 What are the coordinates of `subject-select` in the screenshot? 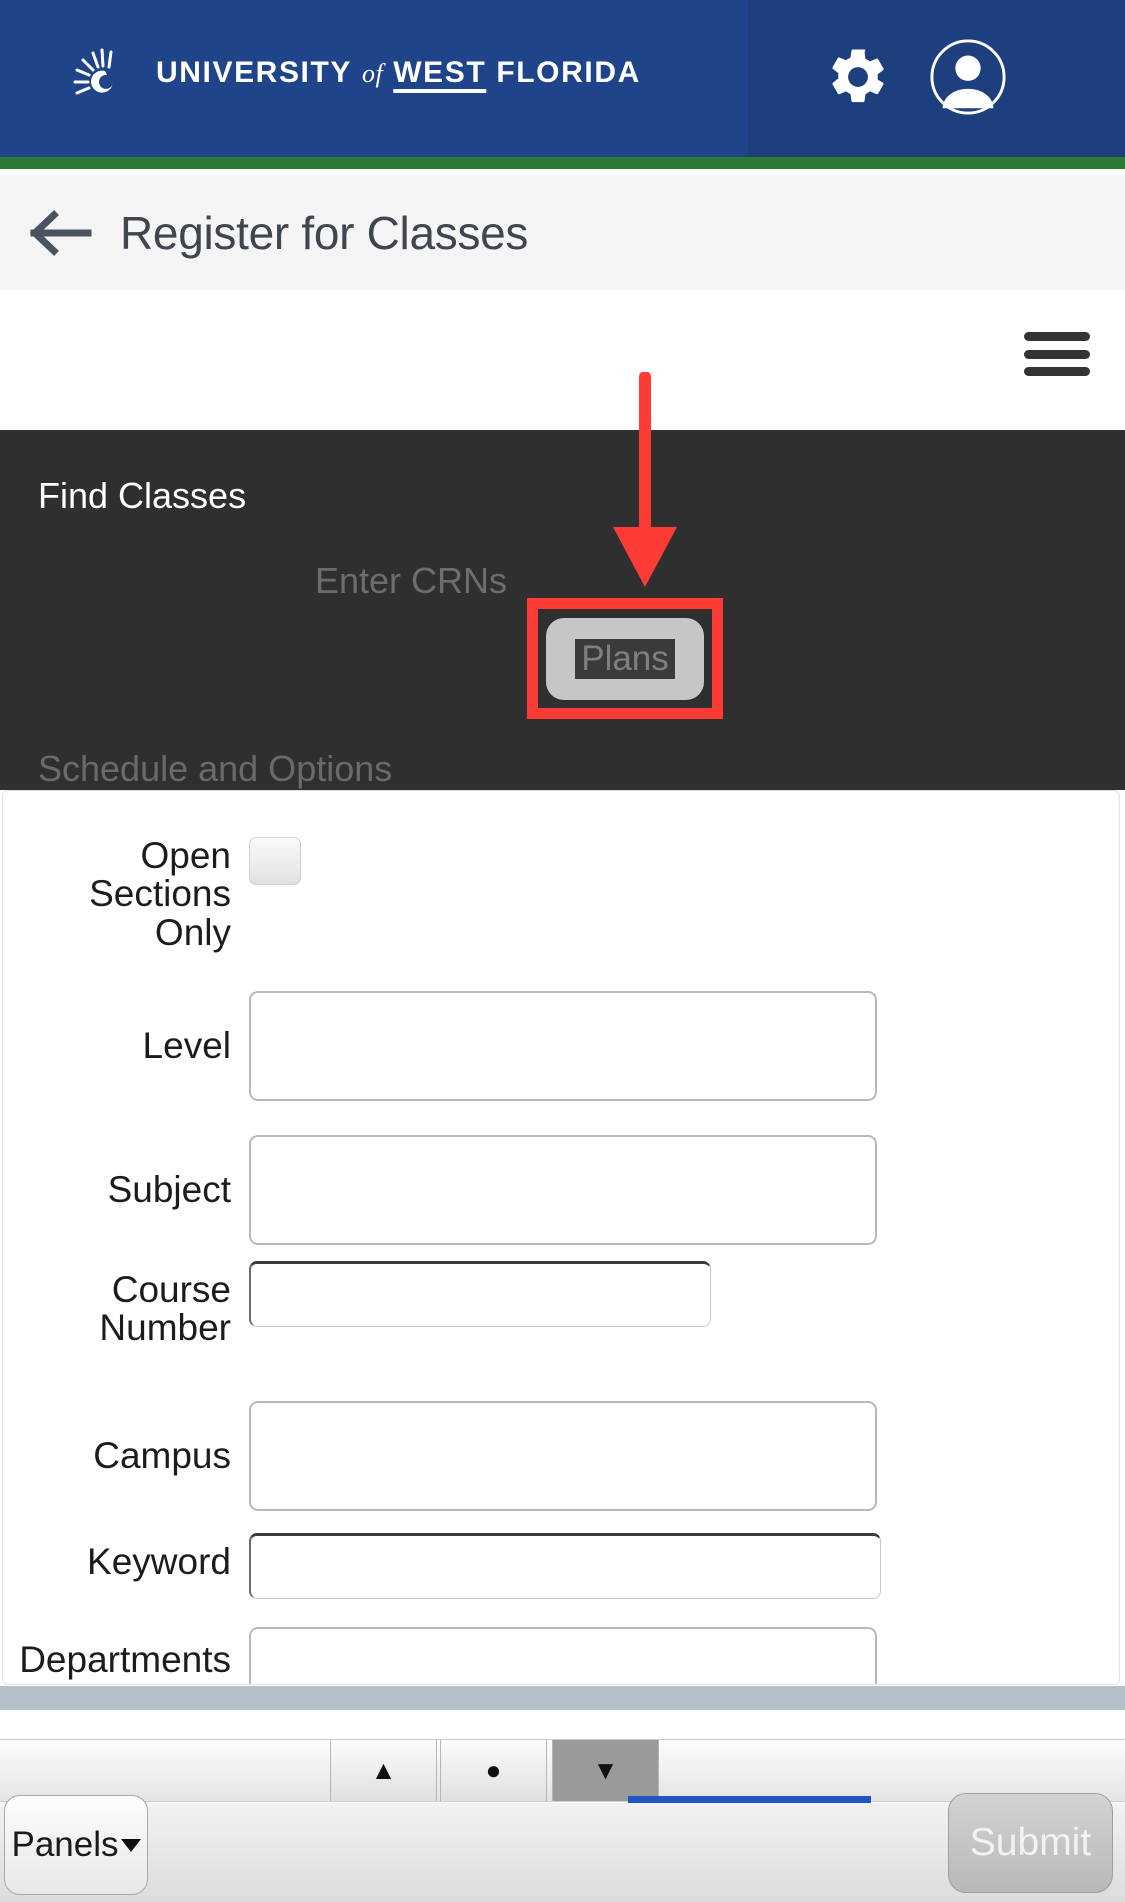 It's located at (563, 1190).